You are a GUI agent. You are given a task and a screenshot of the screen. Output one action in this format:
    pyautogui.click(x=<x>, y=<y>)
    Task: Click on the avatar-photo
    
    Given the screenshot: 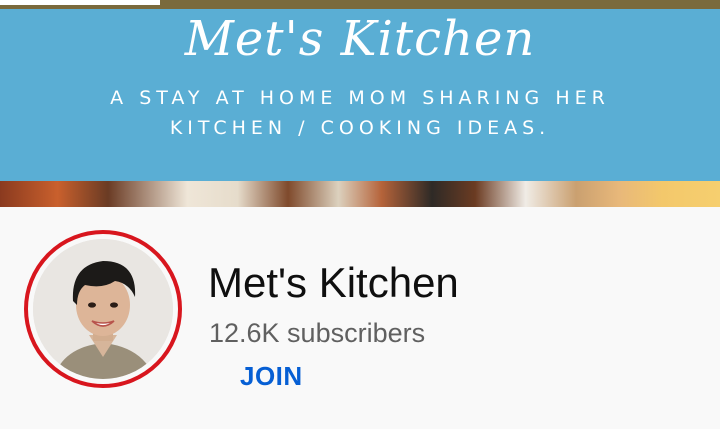 What is the action you would take?
    pyautogui.click(x=103, y=309)
    